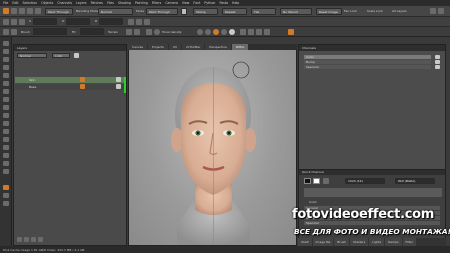  I want to click on projection-tool-icon, so click(6, 75).